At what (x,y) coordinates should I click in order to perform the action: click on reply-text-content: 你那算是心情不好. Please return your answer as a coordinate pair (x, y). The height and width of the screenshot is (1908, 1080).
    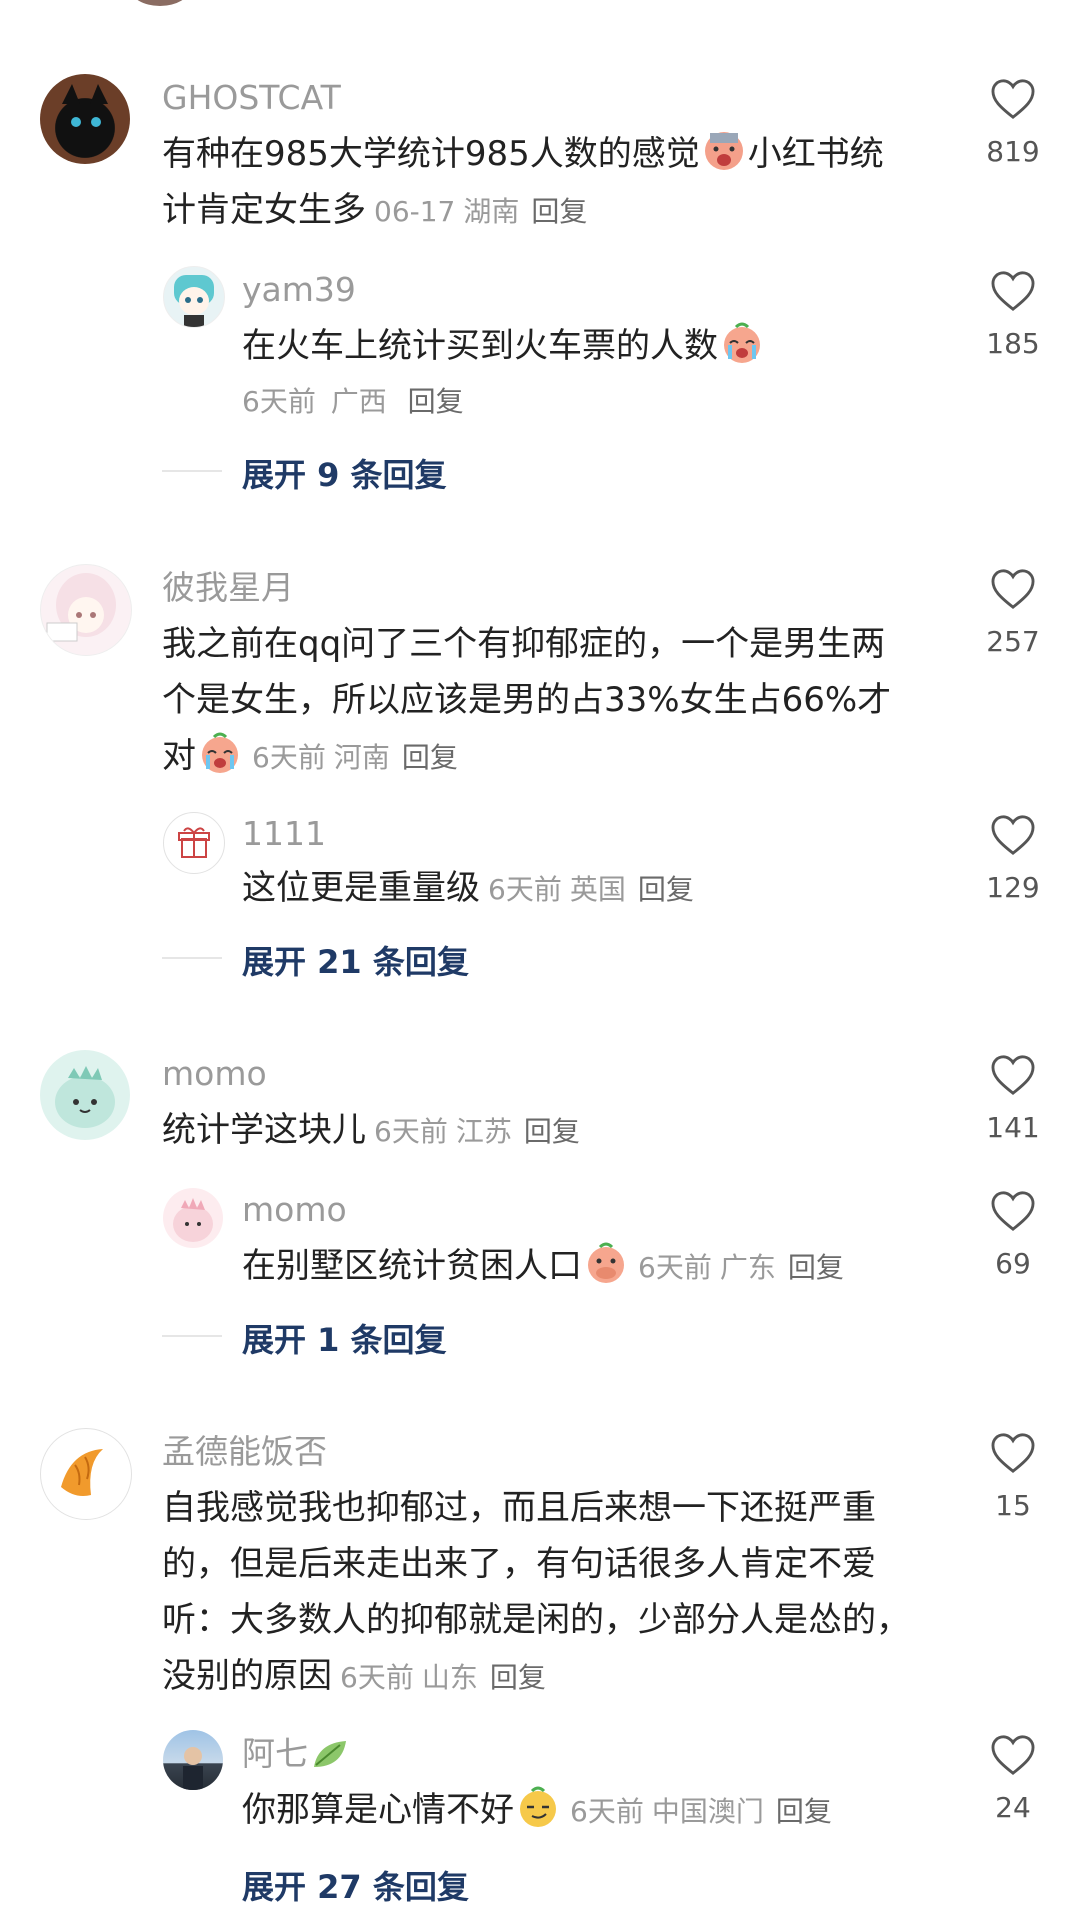
    Looking at the image, I should click on (378, 1810).